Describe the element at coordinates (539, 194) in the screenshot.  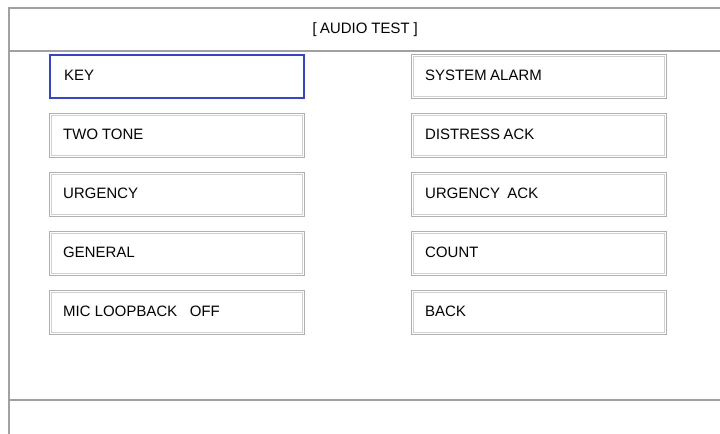
I see `menu-button: URGENCY ACK` at that location.